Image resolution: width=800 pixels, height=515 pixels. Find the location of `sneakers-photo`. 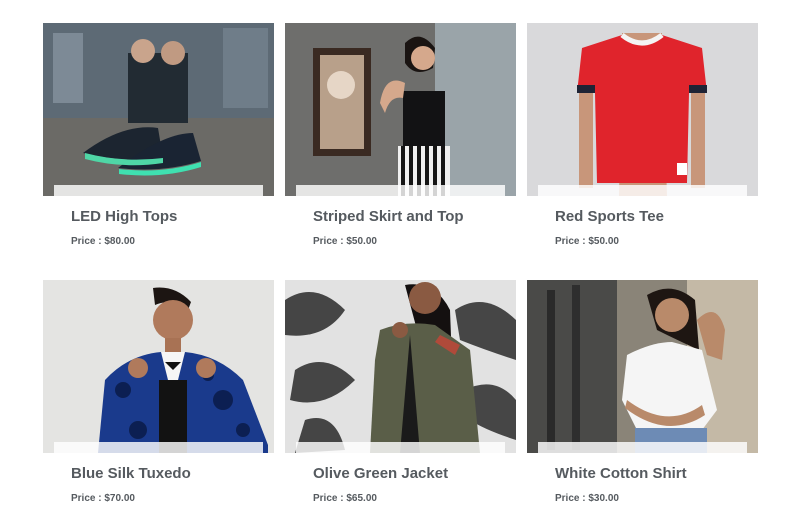

sneakers-photo is located at coordinates (158, 109).